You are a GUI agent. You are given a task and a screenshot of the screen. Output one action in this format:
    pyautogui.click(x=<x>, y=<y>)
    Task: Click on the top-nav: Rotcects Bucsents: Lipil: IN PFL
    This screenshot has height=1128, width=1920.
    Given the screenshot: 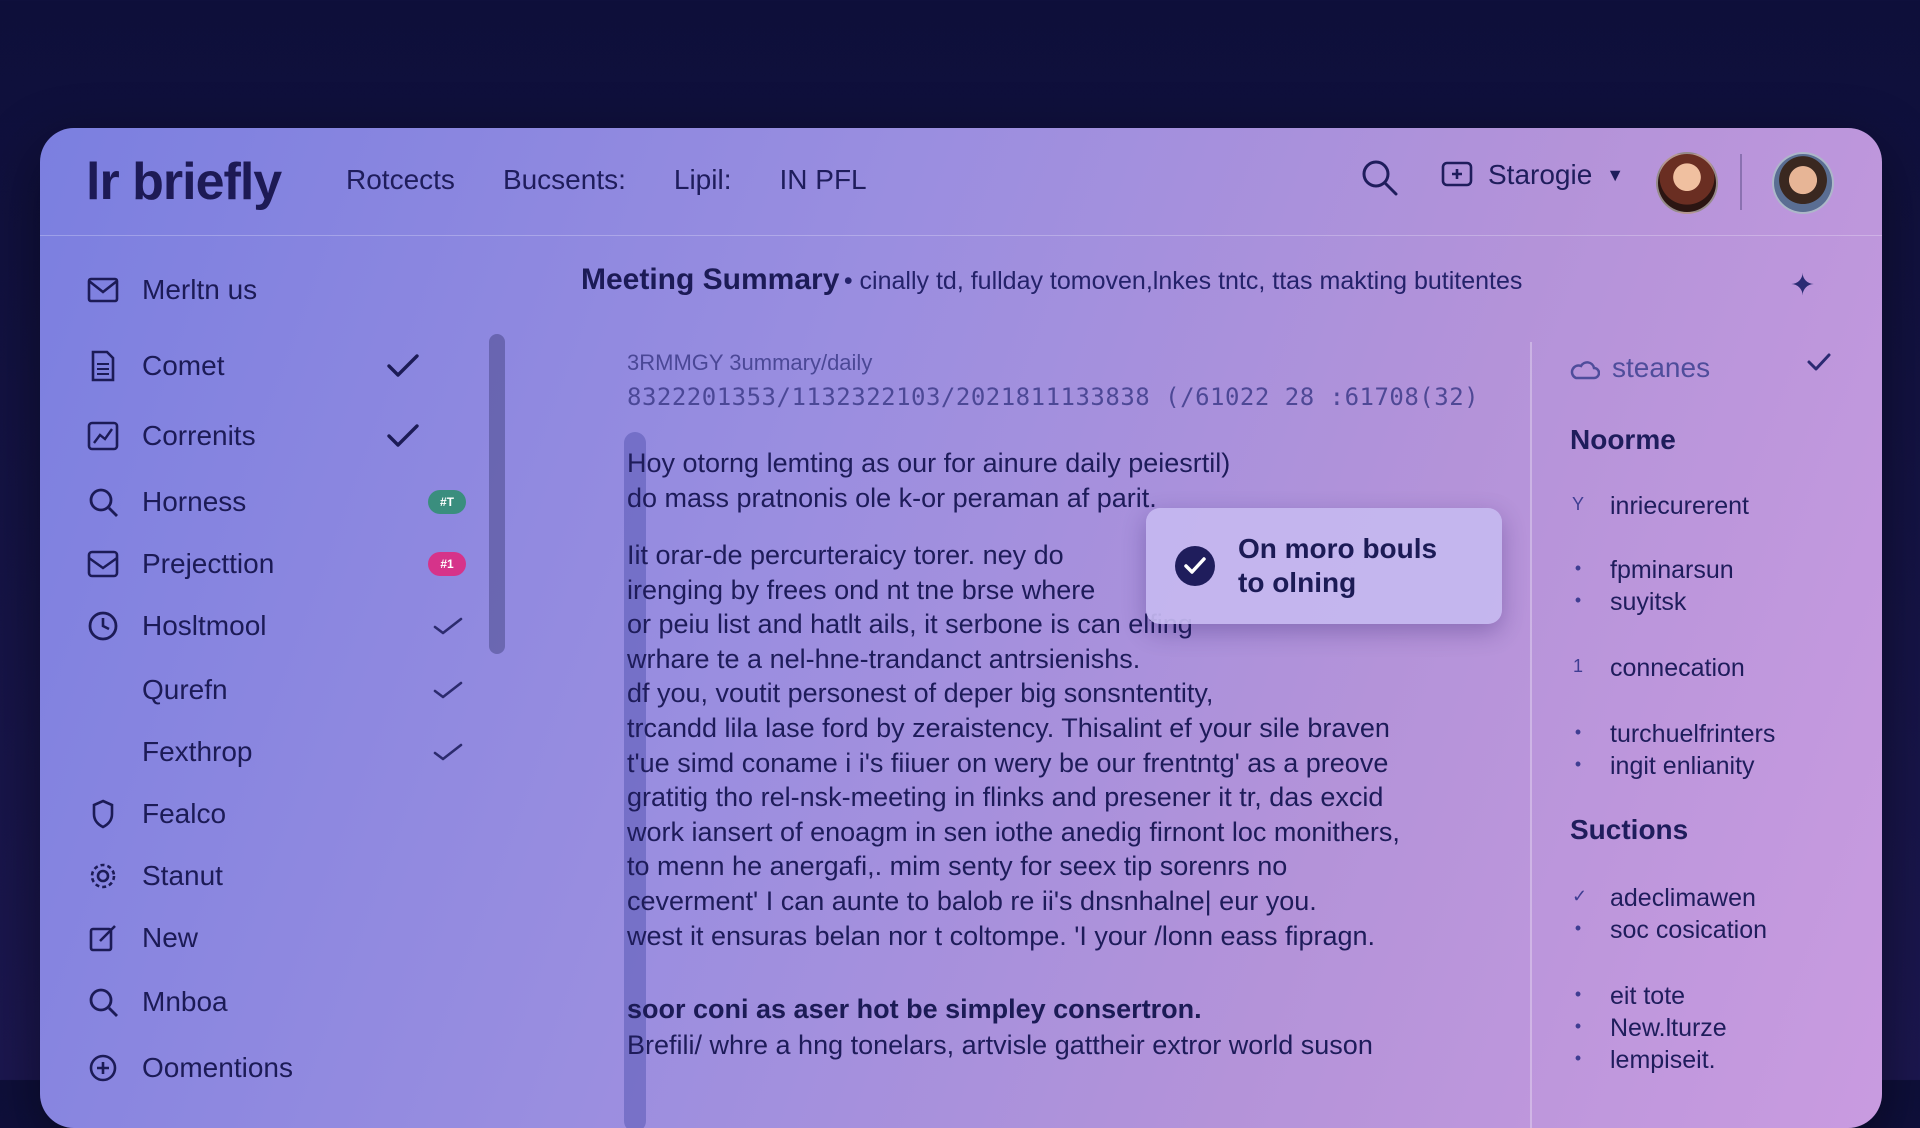 What is the action you would take?
    pyautogui.click(x=606, y=180)
    